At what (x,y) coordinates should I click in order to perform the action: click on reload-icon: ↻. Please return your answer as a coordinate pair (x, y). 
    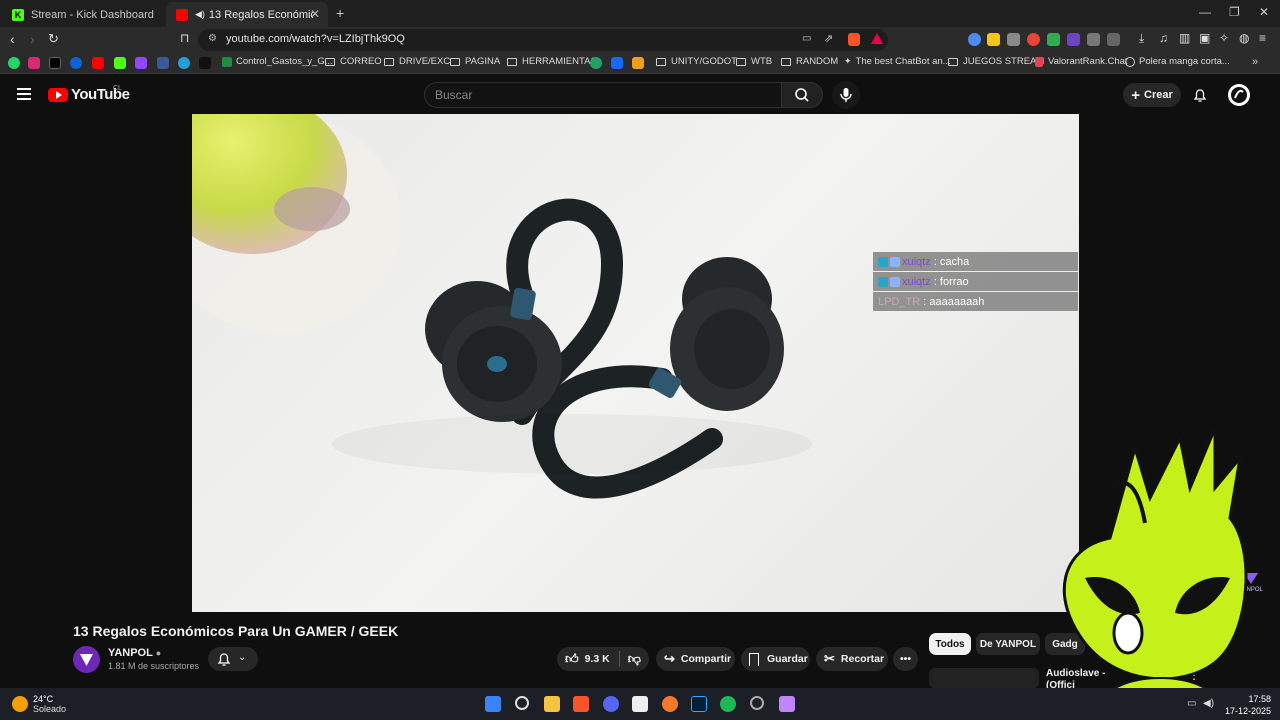
    Looking at the image, I should click on (53, 39).